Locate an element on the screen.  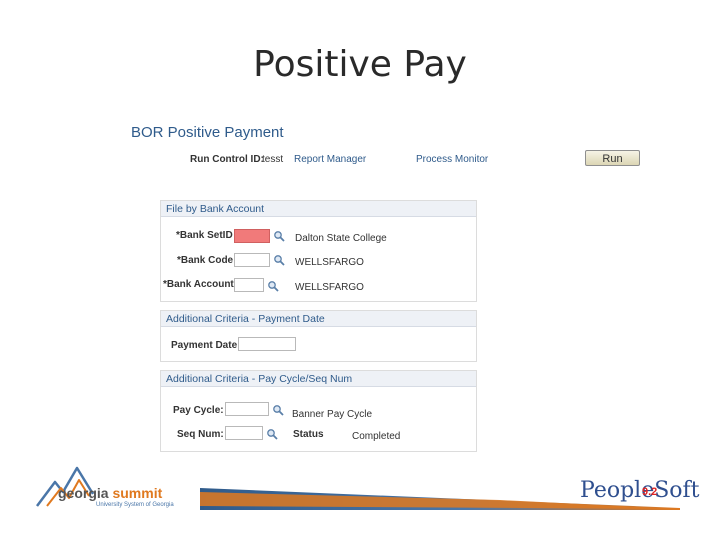
pay-cycle-desc: Banner Pay Cycle is located at coordinates (332, 414).